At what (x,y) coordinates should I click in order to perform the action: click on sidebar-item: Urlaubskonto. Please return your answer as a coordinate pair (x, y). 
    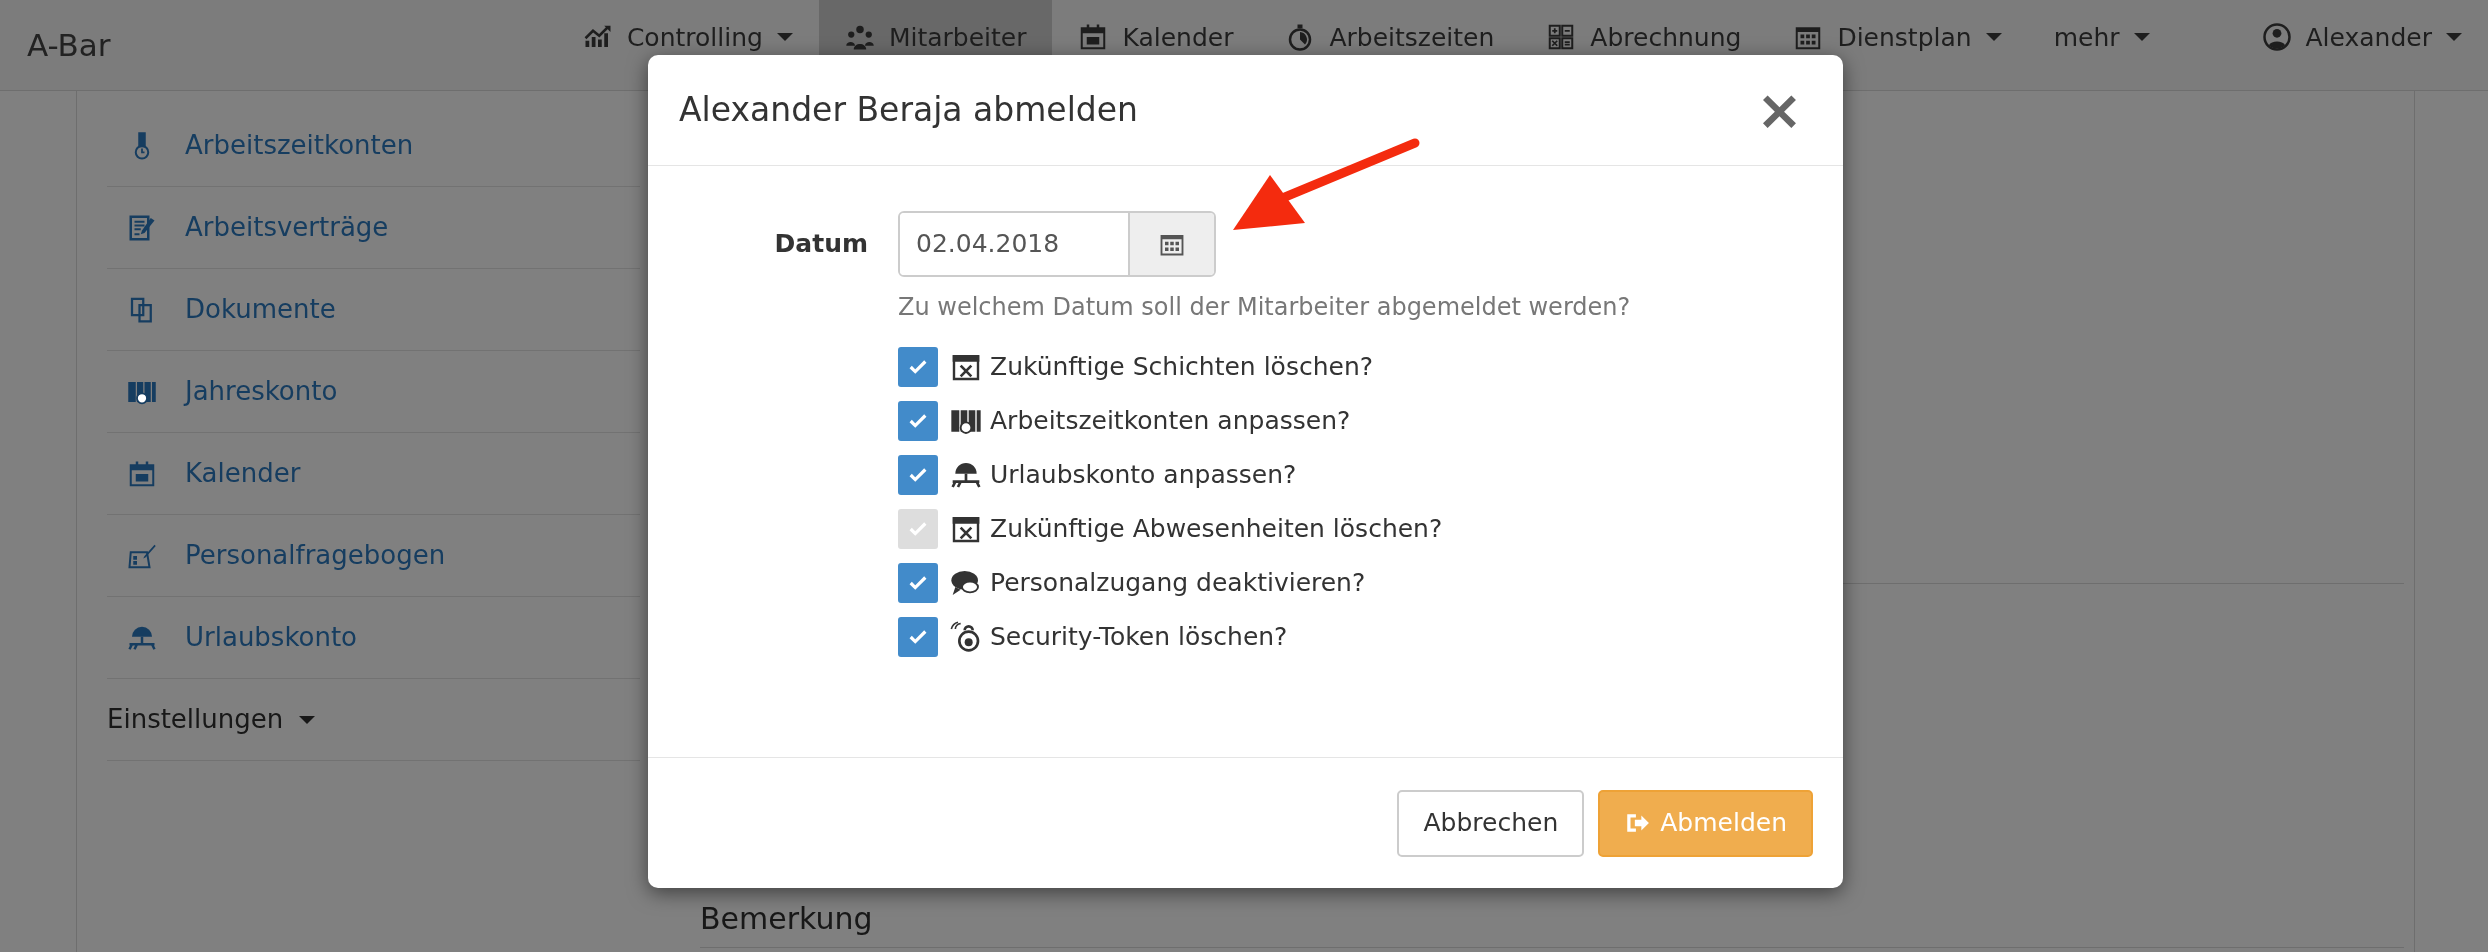
    Looking at the image, I should click on (373, 638).